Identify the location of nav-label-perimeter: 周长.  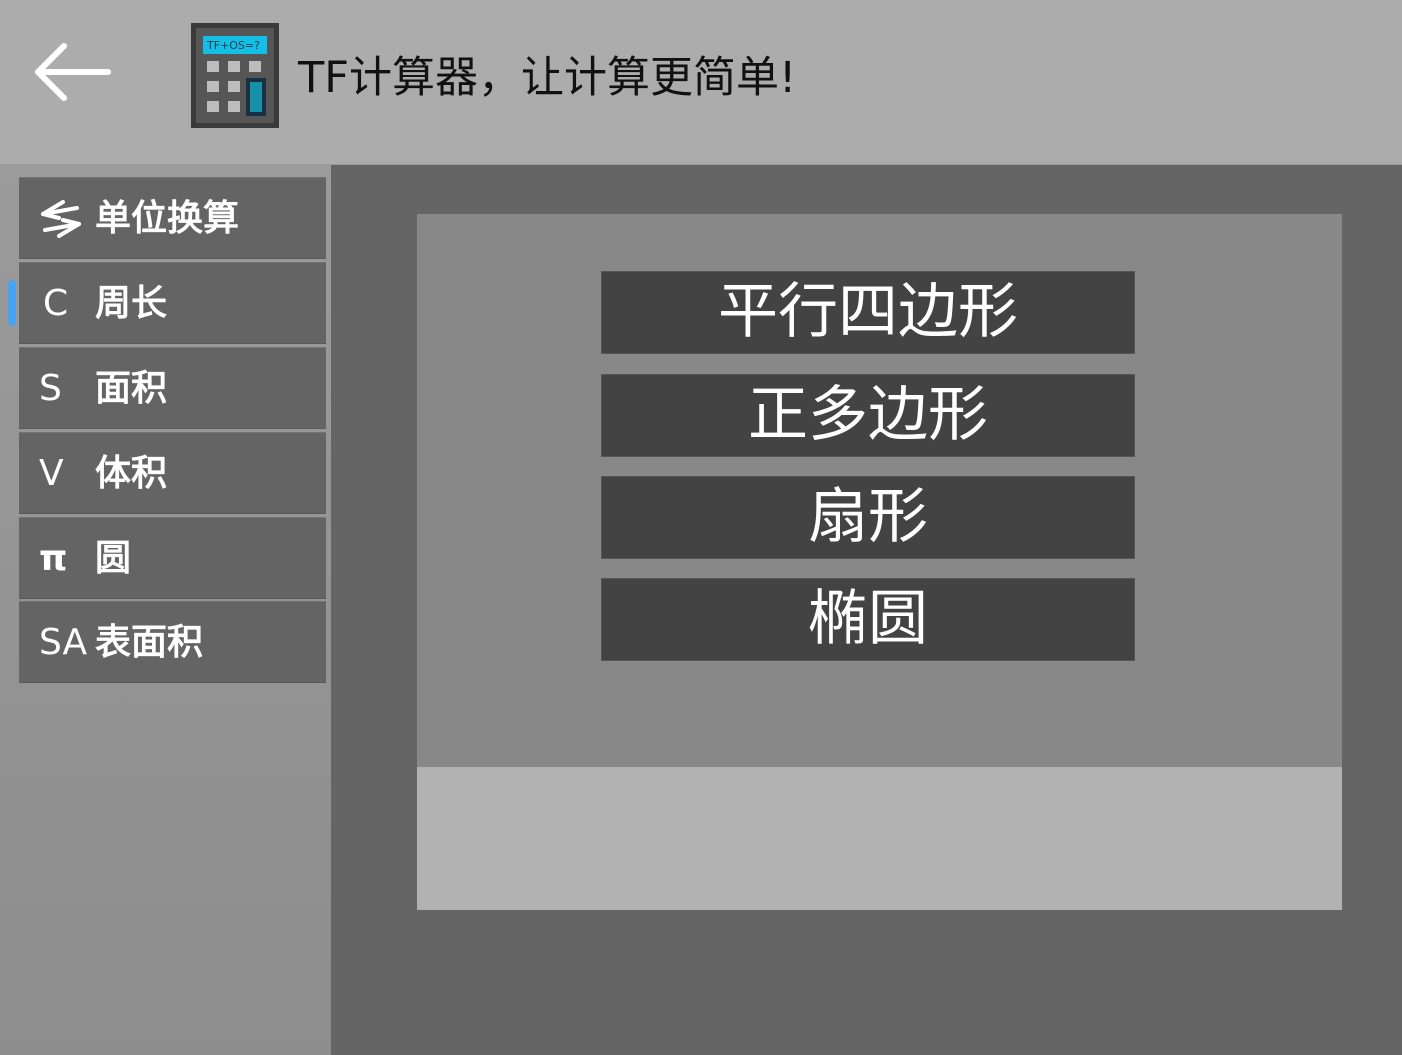
(131, 303).